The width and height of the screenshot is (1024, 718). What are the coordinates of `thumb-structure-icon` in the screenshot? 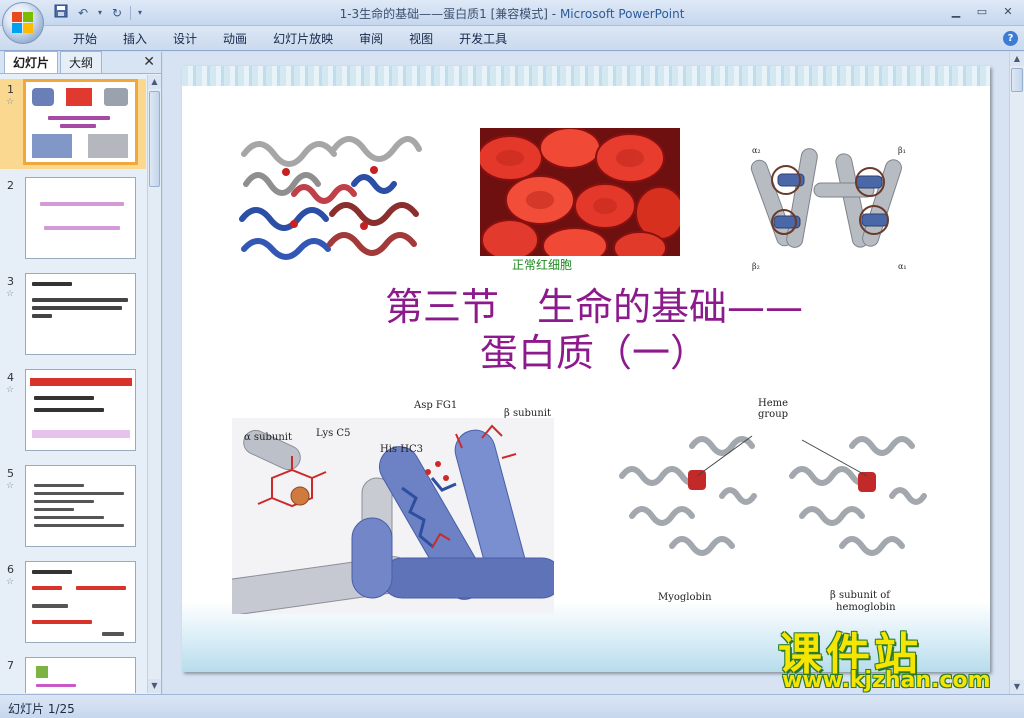 It's located at (52, 146).